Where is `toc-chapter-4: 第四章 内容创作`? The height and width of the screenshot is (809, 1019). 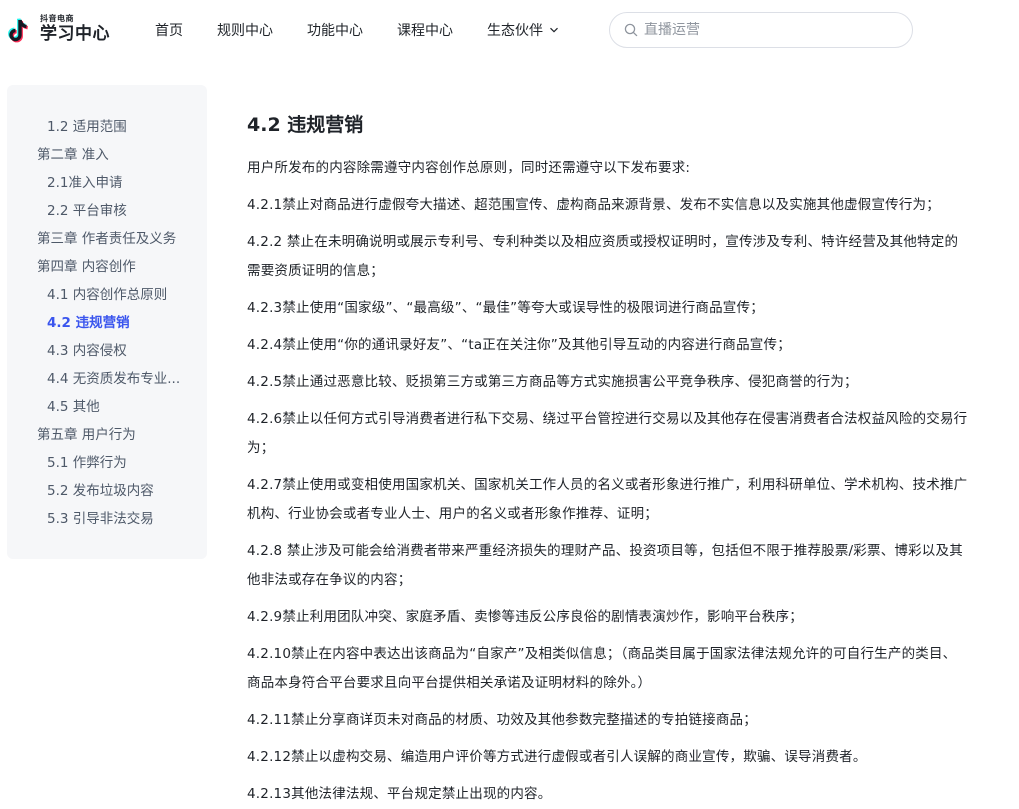 toc-chapter-4: 第四章 内容创作 is located at coordinates (107, 267).